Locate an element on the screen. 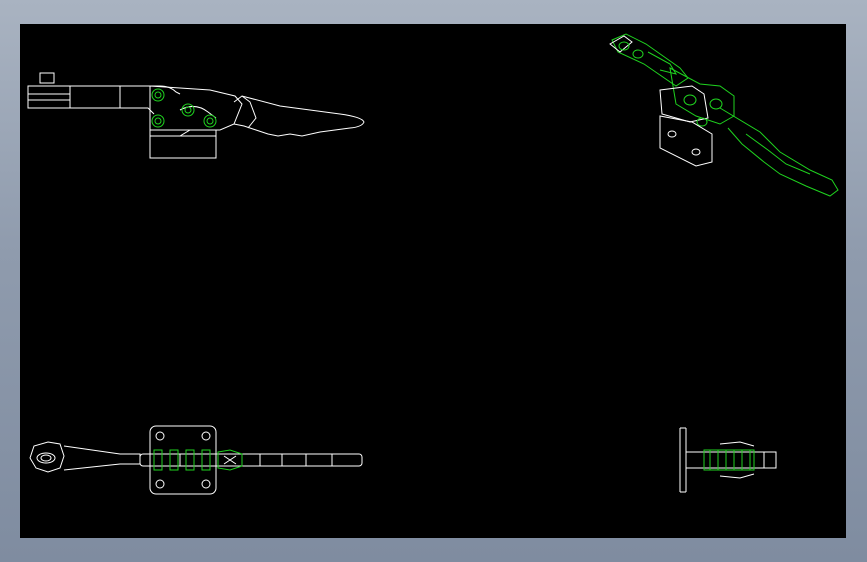  main-rod is located at coordinates (251, 460).